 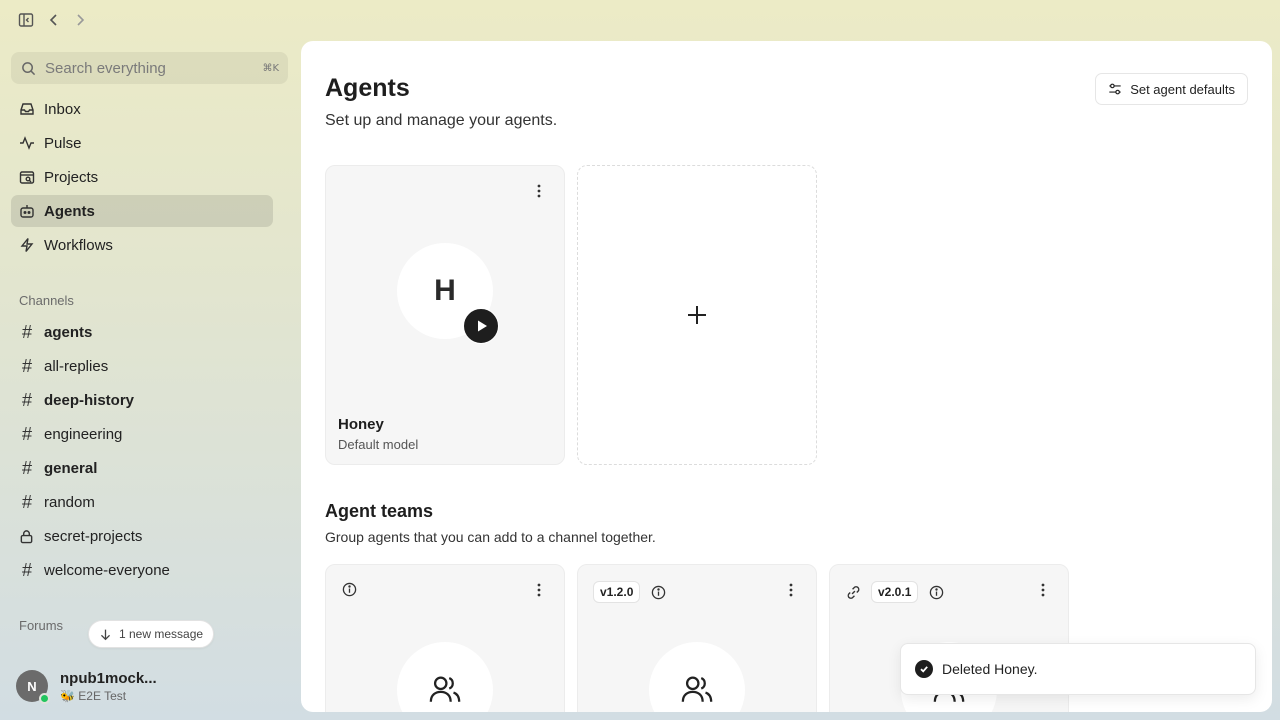 I want to click on nav-item-workflows: Workflows, so click(x=142, y=245).